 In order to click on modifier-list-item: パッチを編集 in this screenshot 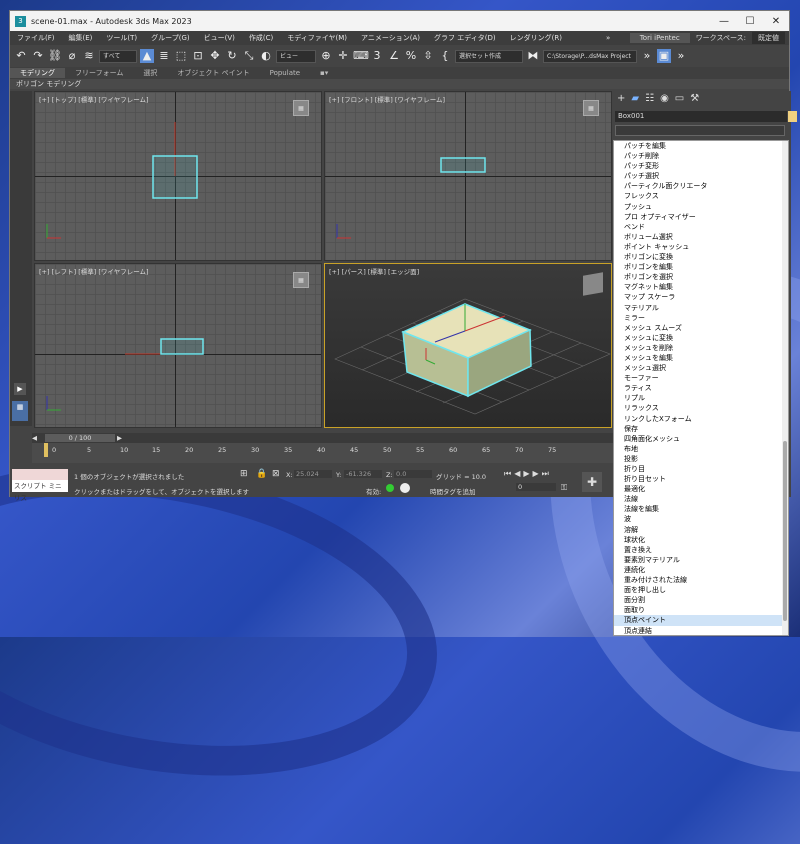, I will do `click(701, 146)`.